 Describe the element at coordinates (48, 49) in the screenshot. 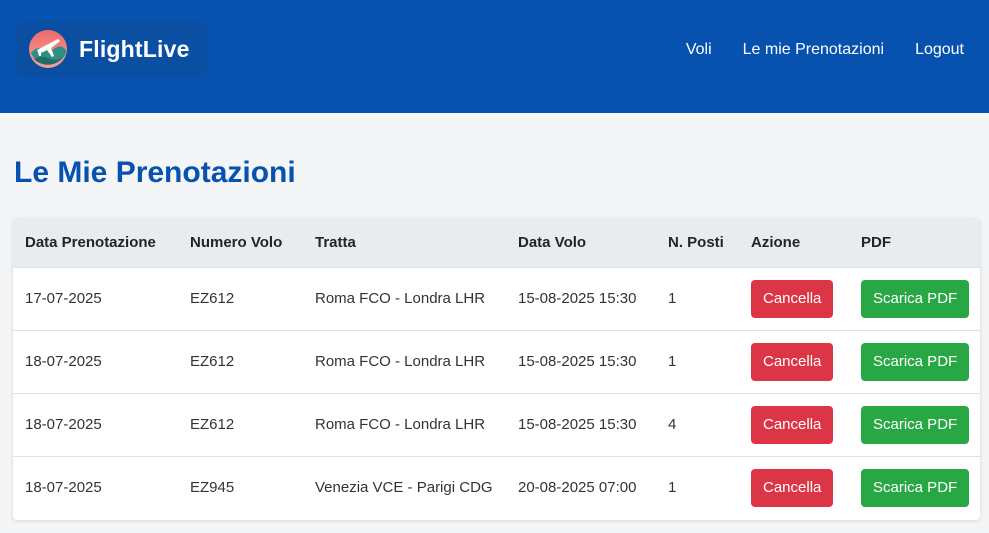

I see `globe-airplane-icon` at that location.